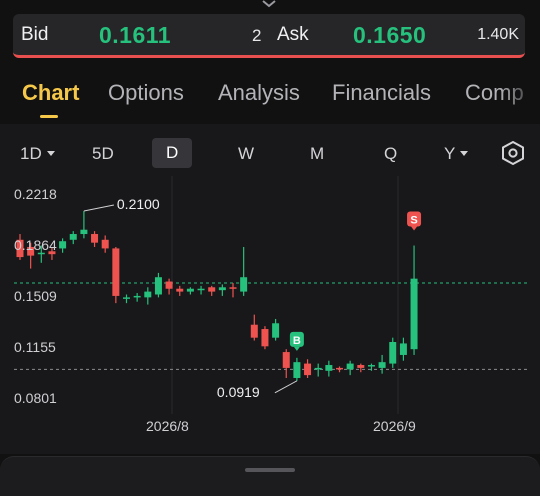 This screenshot has width=540, height=496. What do you see at coordinates (98, 208) in the screenshot?
I see `high-pointer` at bounding box center [98, 208].